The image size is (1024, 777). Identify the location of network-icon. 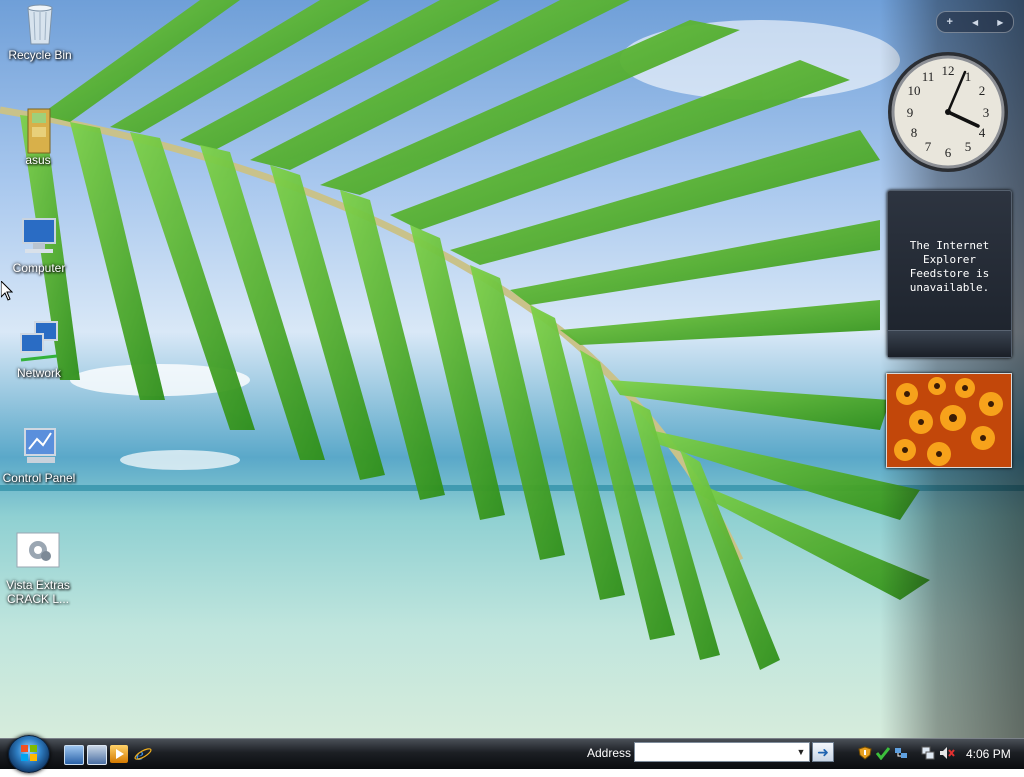
(39, 342).